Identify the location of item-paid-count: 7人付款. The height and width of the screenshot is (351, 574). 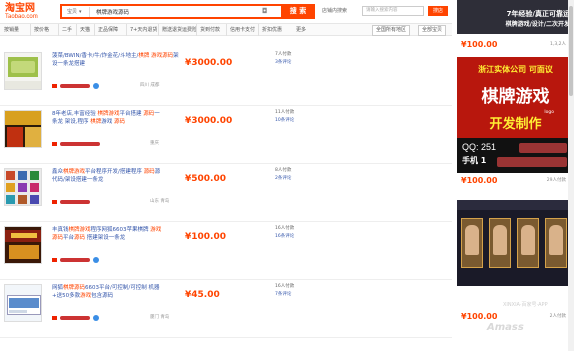
(283, 54).